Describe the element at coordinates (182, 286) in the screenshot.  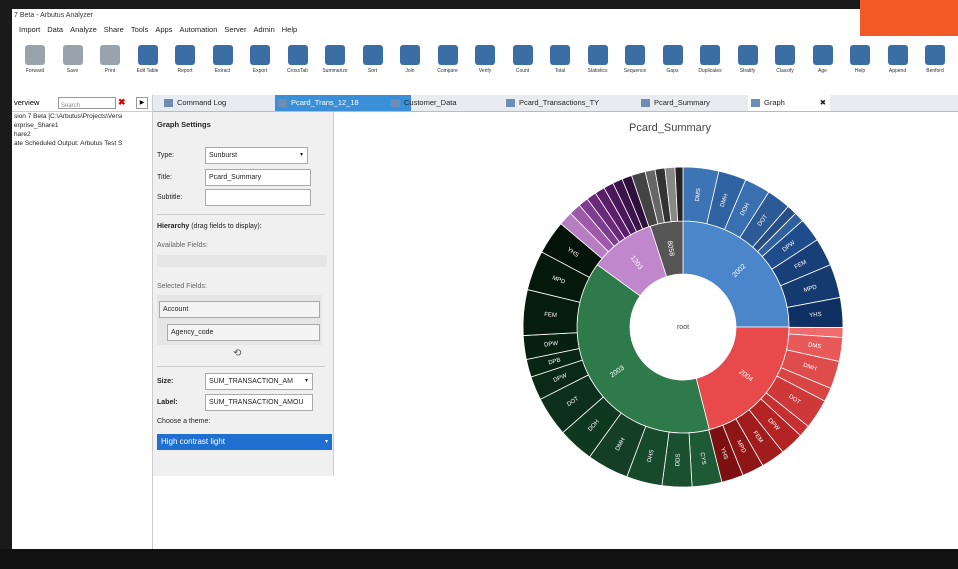
I see `selected-fields-label: Selected Fields:` at that location.